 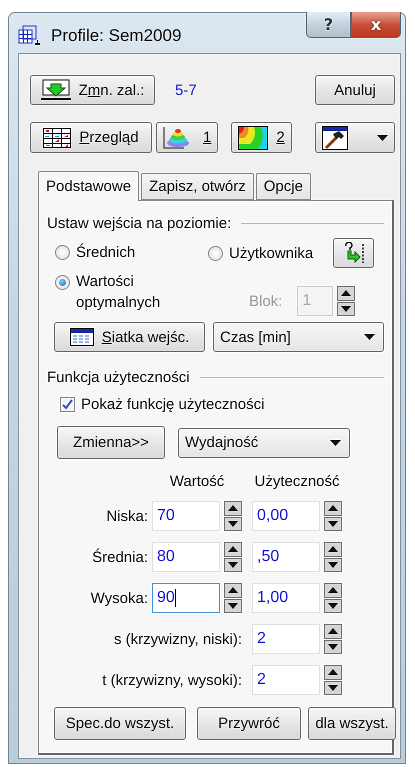 I want to click on tab: Opcje, so click(x=283, y=186).